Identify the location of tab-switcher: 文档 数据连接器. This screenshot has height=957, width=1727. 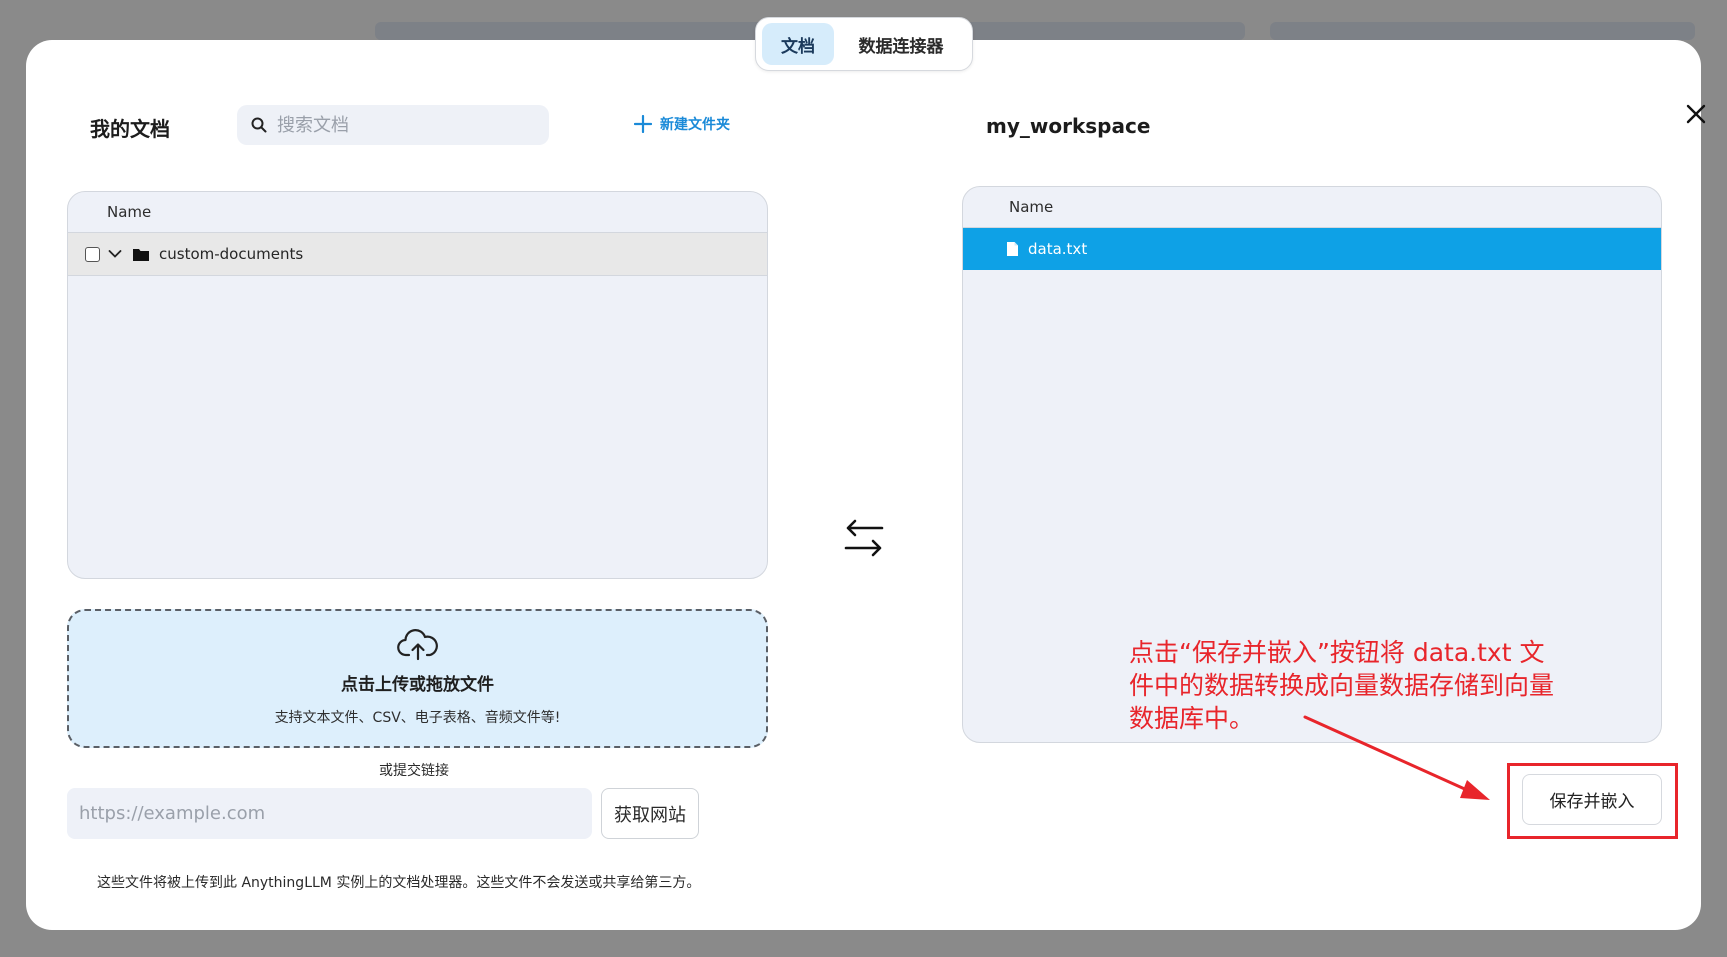
(864, 44).